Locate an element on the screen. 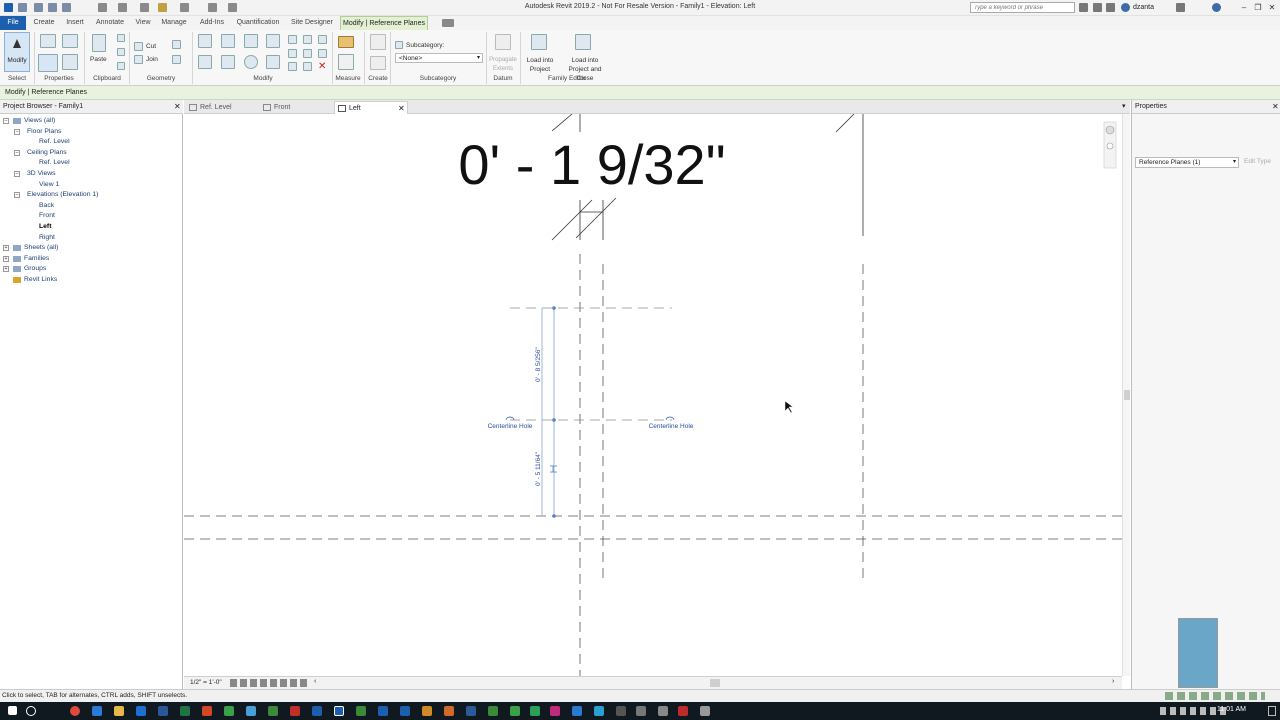 This screenshot has width=1280, height=720. family-category-icon is located at coordinates (70, 62).